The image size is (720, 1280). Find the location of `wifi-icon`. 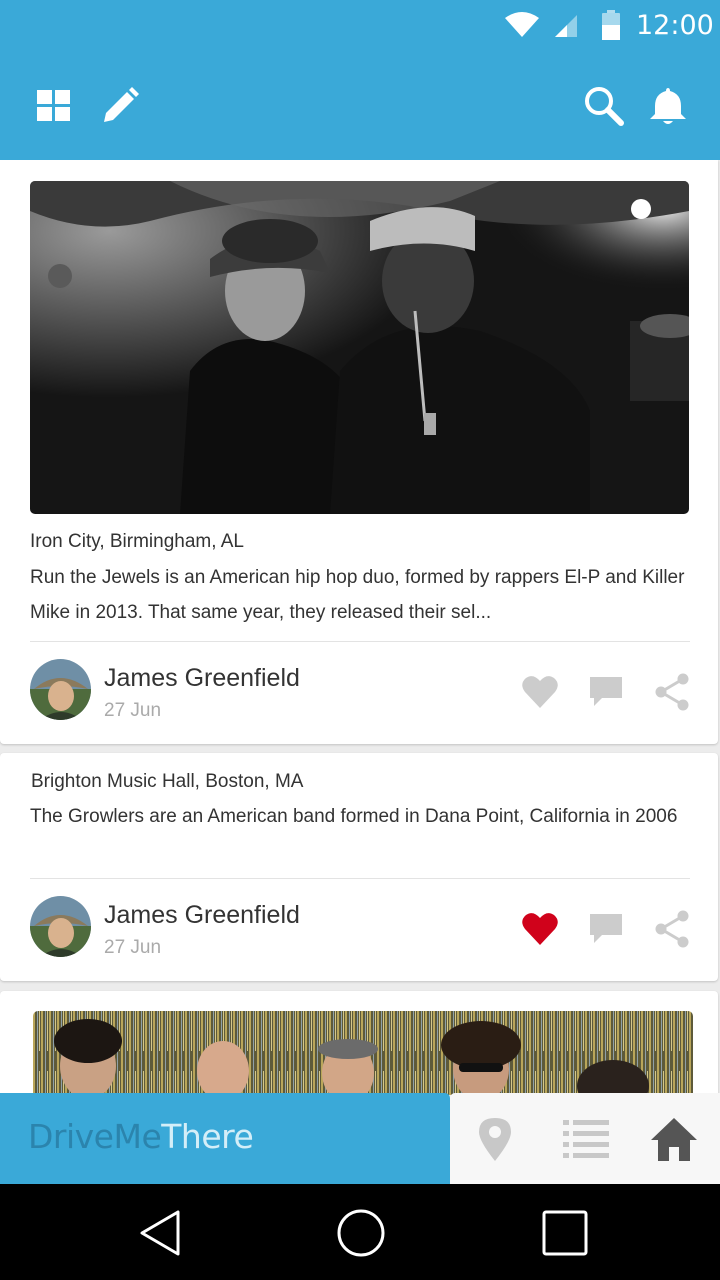

wifi-icon is located at coordinates (522, 24).